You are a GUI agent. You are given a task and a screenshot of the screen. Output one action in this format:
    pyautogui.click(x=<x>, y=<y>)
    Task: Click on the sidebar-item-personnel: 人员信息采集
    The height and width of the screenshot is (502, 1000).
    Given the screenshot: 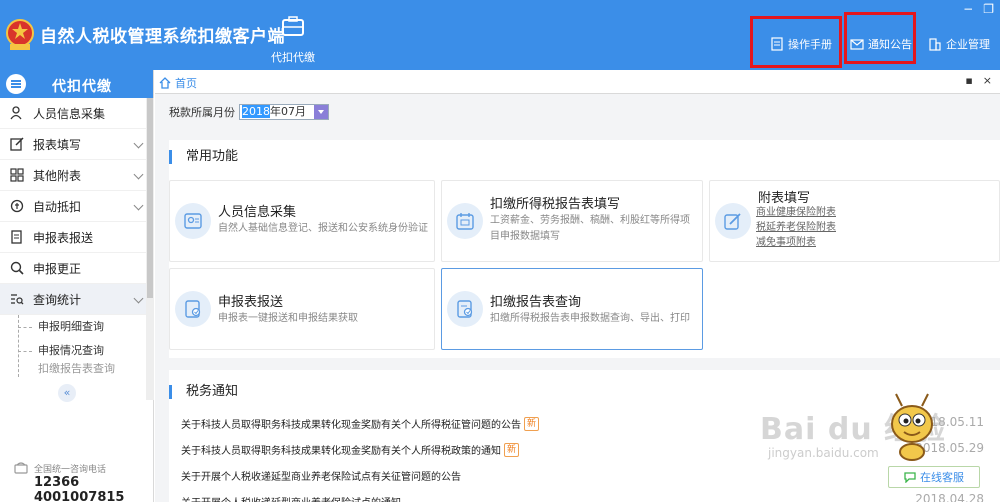 What is the action you would take?
    pyautogui.click(x=73, y=113)
    